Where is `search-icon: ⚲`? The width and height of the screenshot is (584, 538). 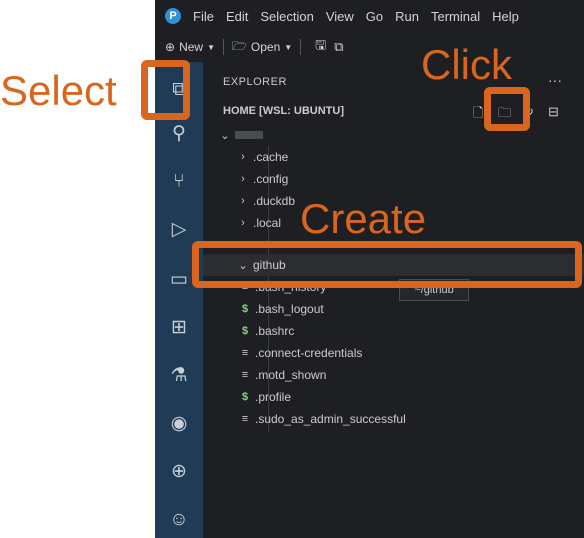
search-icon: ⚲ is located at coordinates (179, 134).